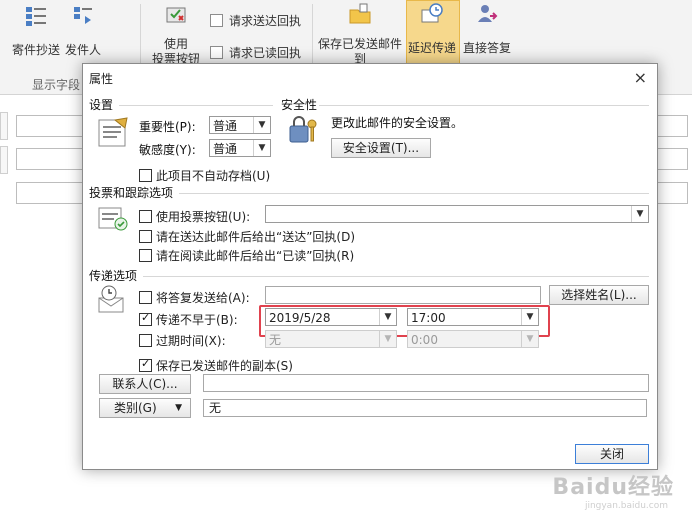 This screenshot has width=692, height=511. What do you see at coordinates (213, 176) in the screenshot?
I see `no-autoarchive-label: 此项目不自动存档(U)` at bounding box center [213, 176].